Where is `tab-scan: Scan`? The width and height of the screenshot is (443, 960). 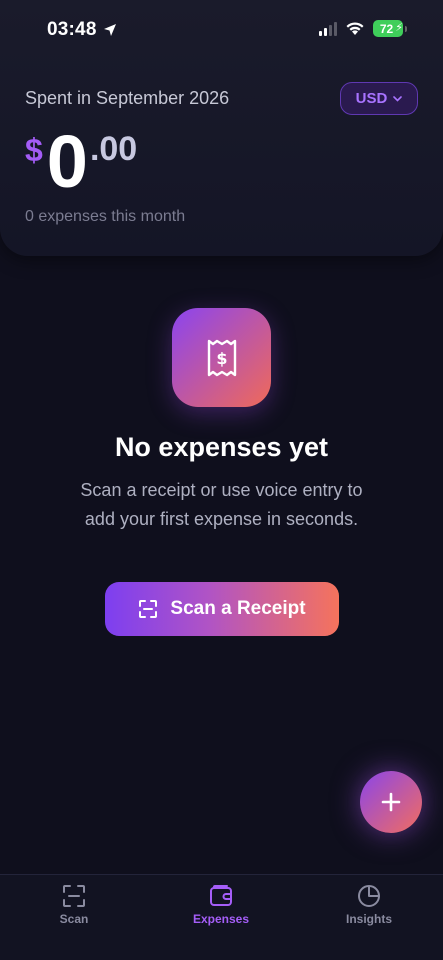 tab-scan: Scan is located at coordinates (74, 905).